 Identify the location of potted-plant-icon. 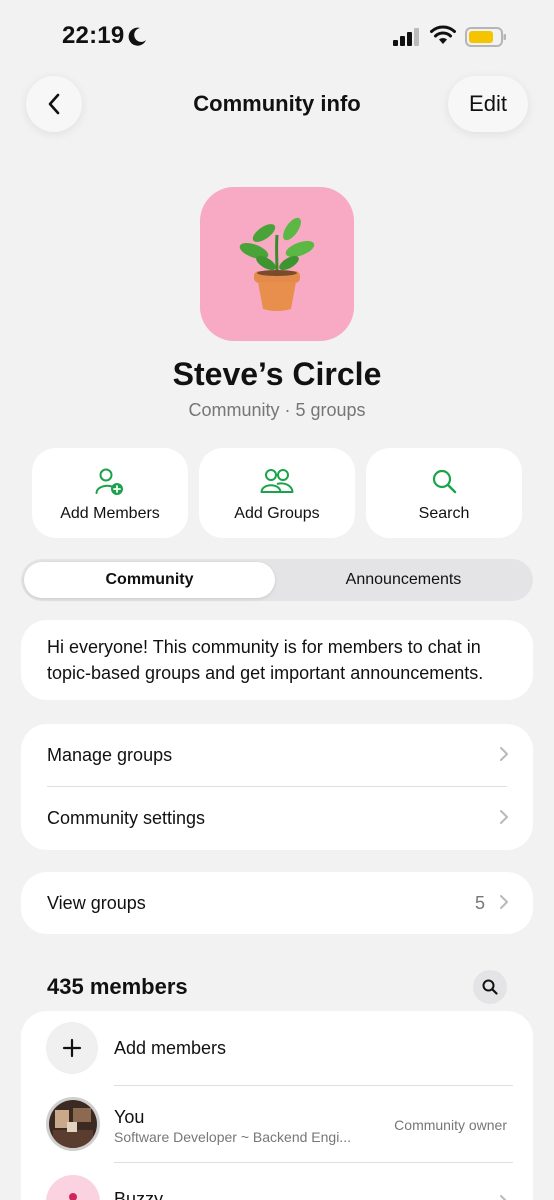
(277, 264).